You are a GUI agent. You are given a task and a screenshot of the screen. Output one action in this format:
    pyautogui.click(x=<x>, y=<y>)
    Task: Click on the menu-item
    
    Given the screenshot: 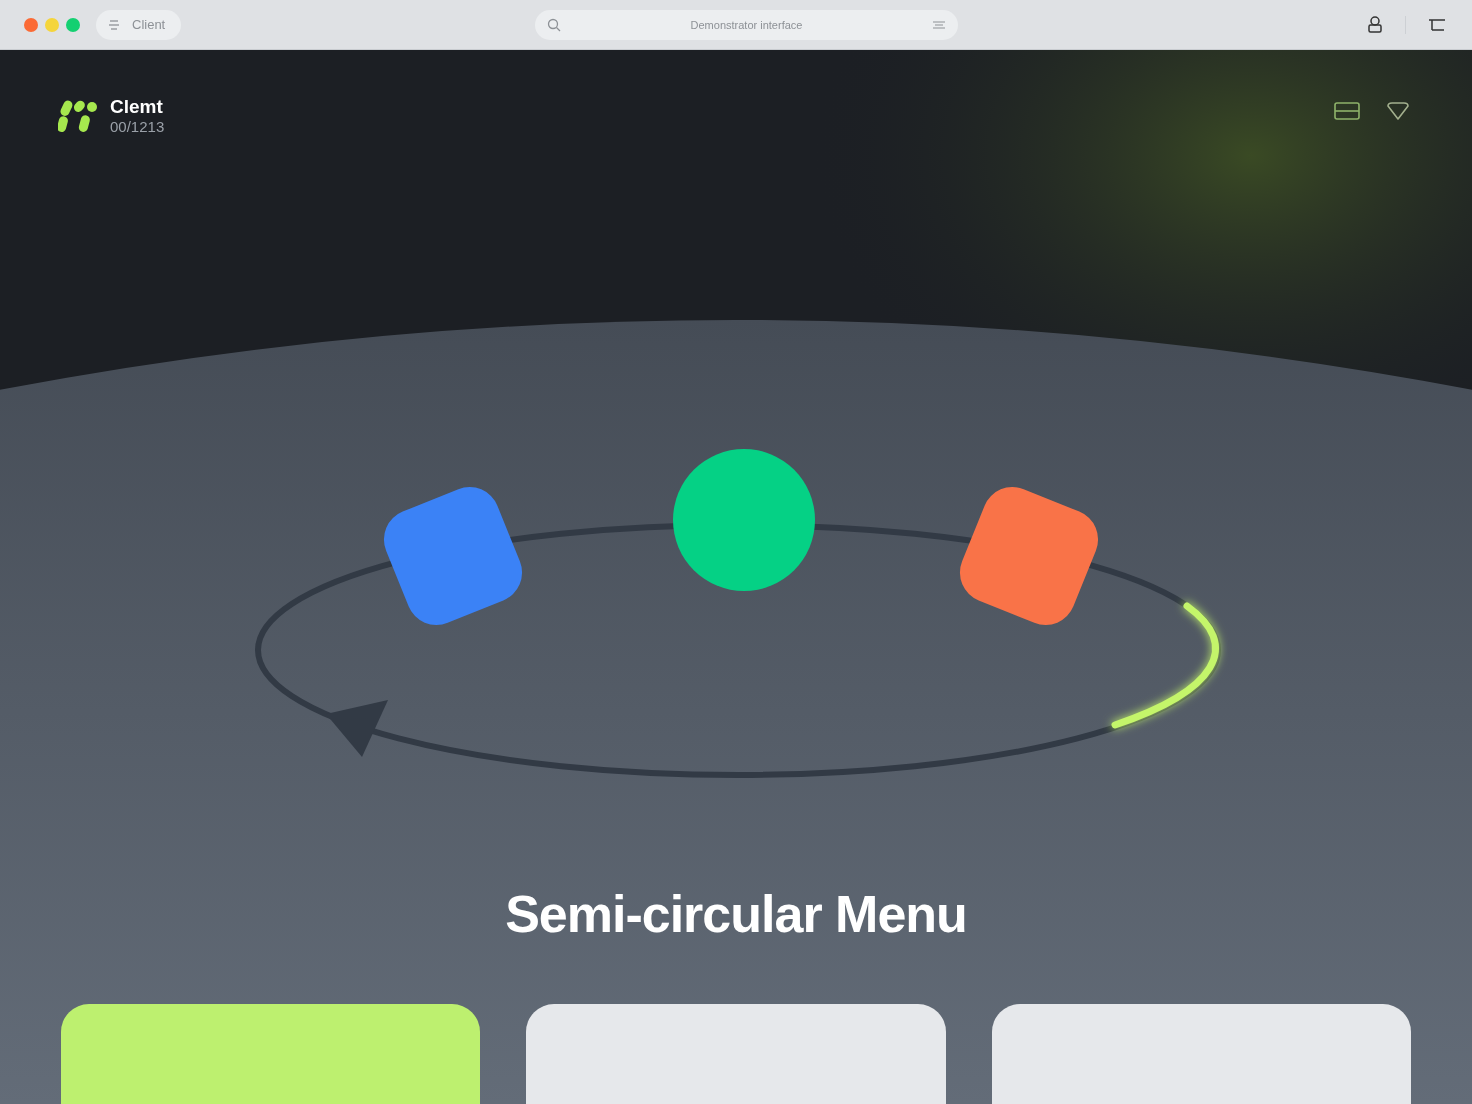 What is the action you would take?
    pyautogui.click(x=744, y=520)
    